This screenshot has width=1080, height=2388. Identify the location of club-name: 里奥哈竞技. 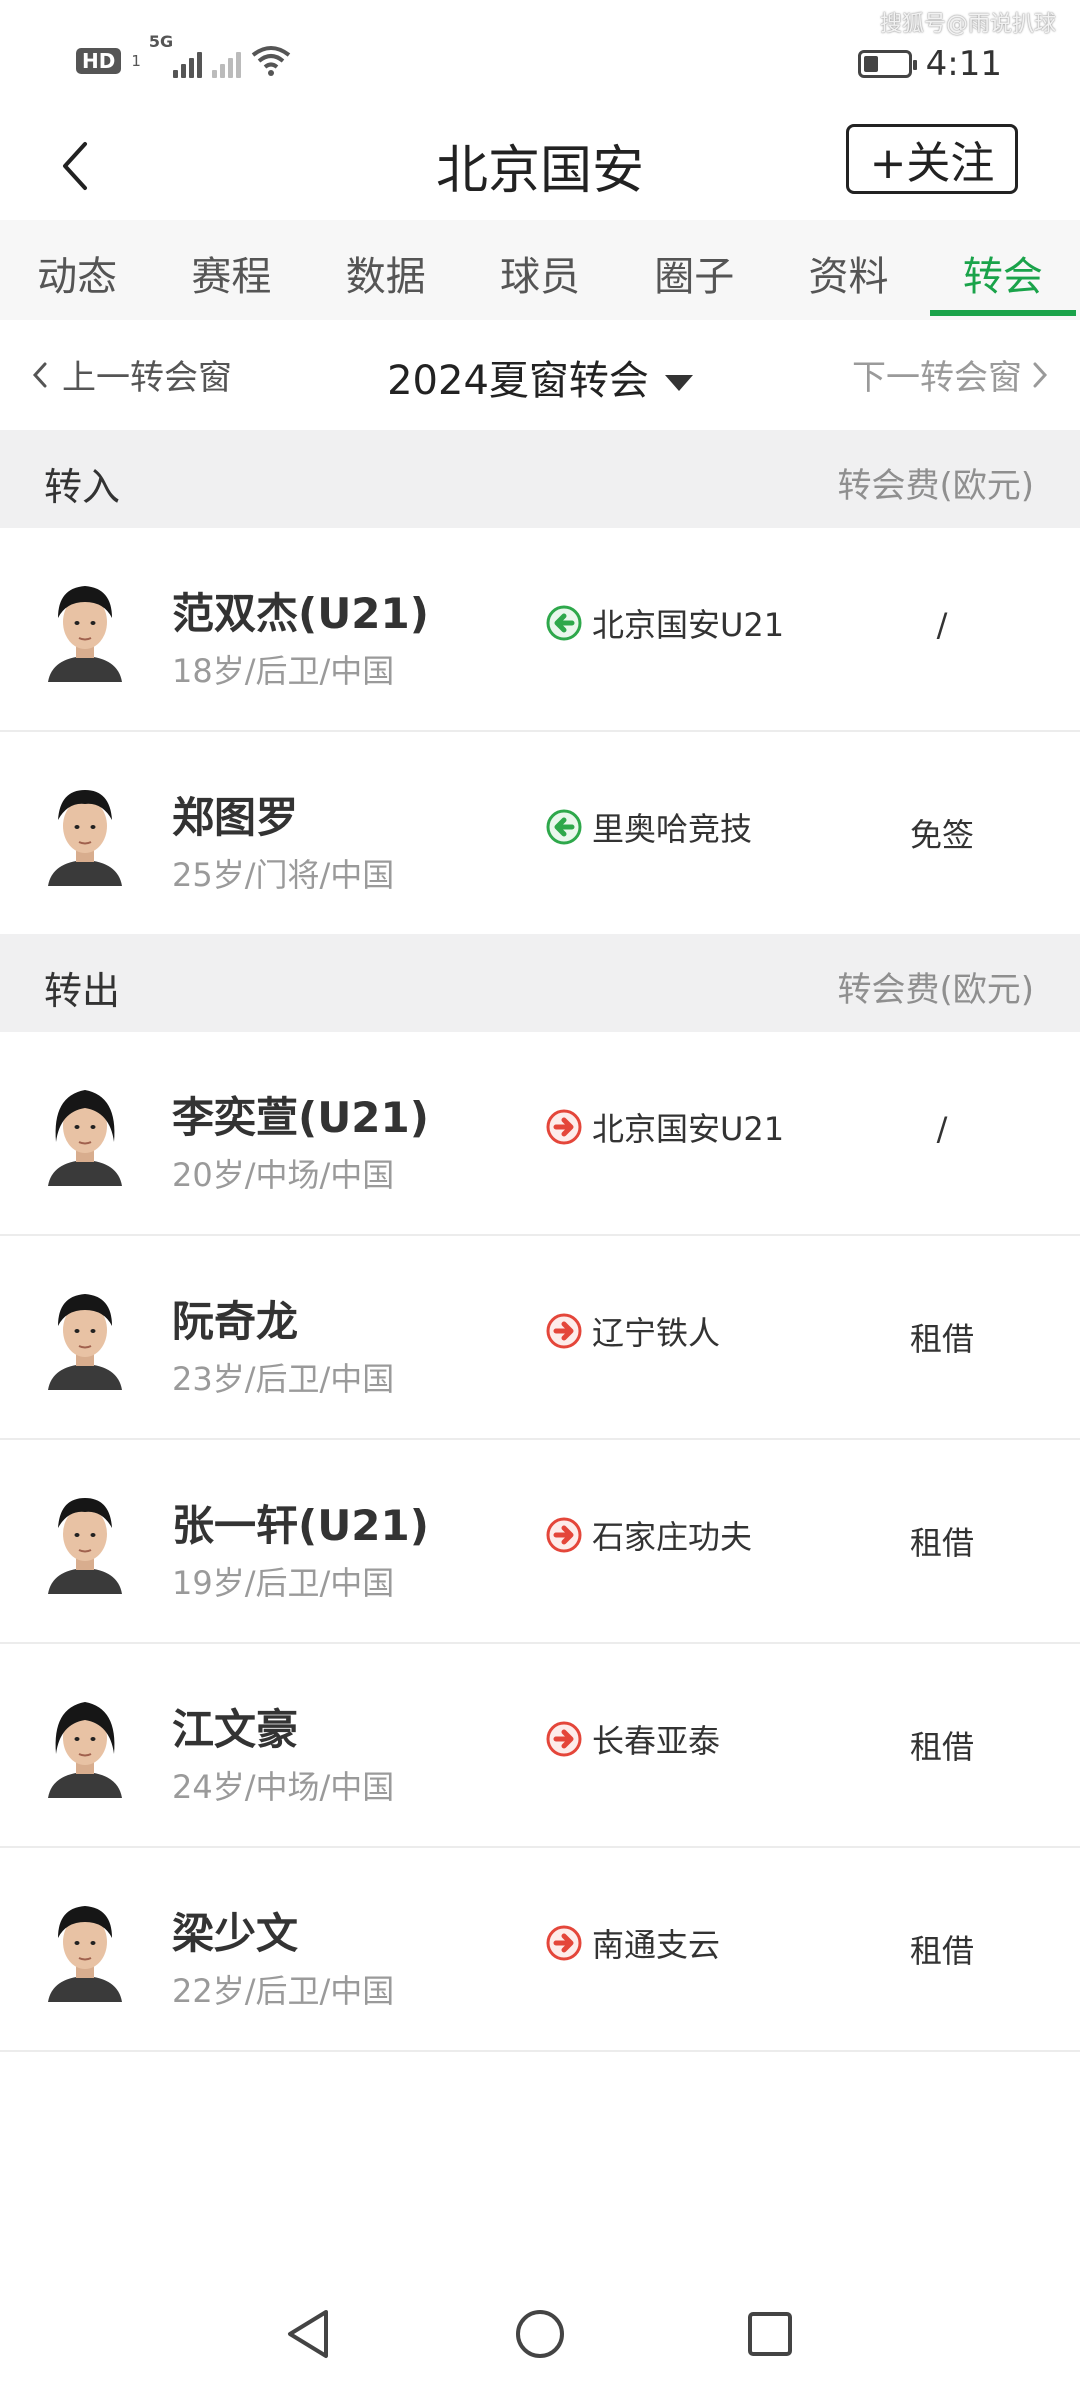
(672, 829).